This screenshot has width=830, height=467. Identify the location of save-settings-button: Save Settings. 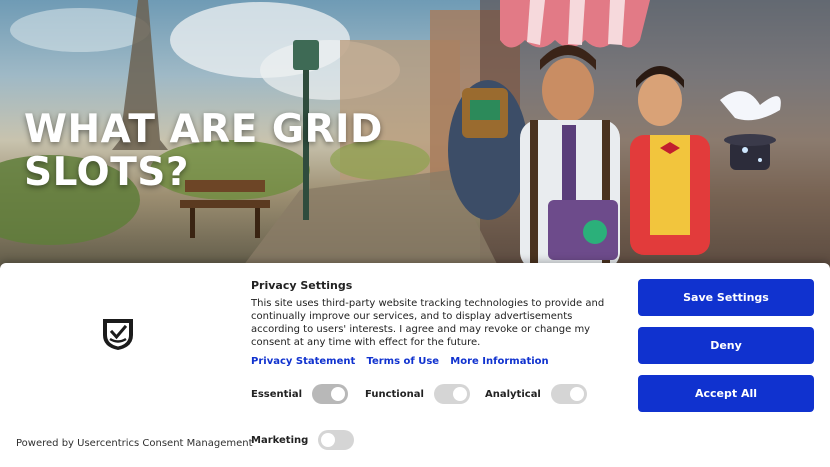
(726, 297).